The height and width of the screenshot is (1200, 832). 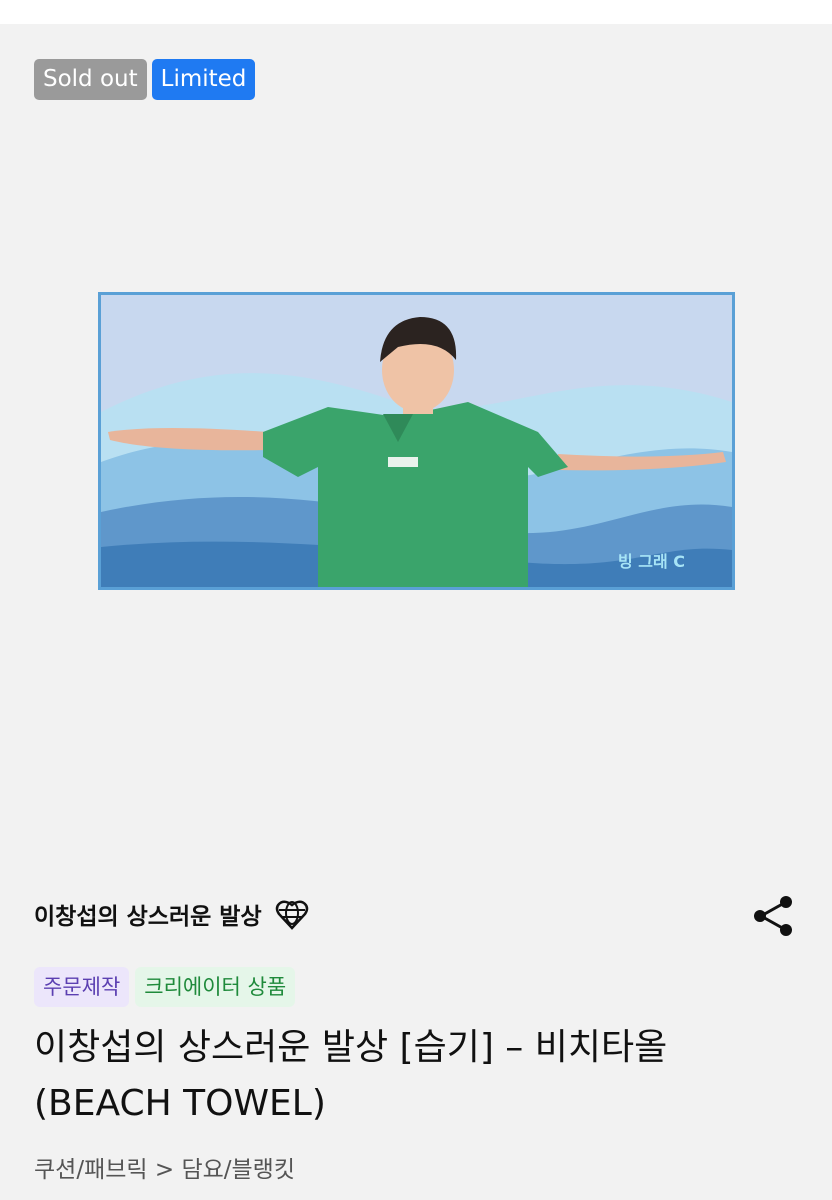 What do you see at coordinates (651, 561) in the screenshot?
I see `towel-caption: 빙 그래 C` at bounding box center [651, 561].